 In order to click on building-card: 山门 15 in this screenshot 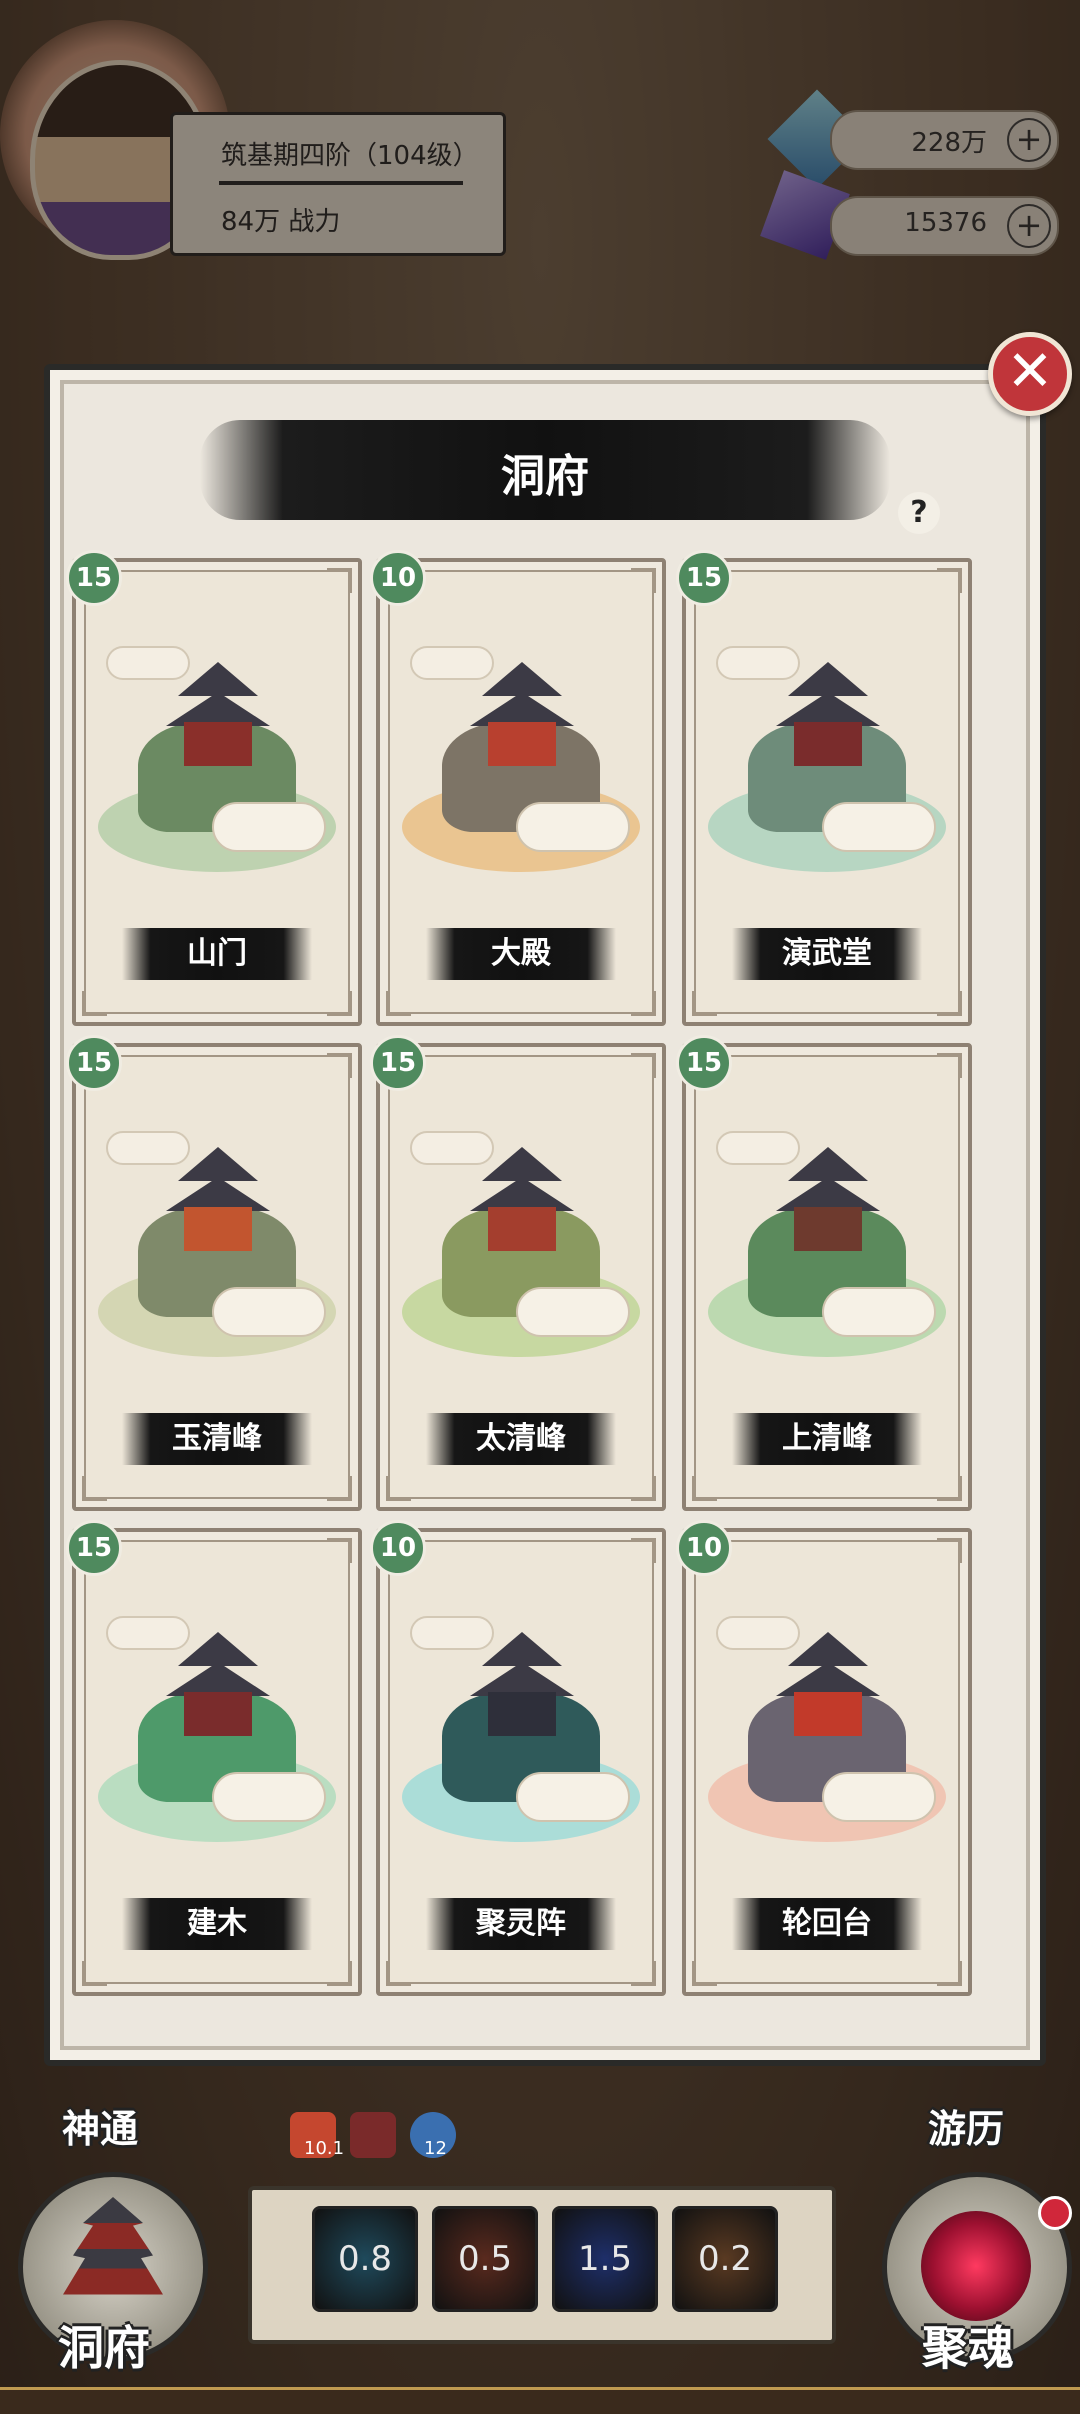, I will do `click(214, 788)`.